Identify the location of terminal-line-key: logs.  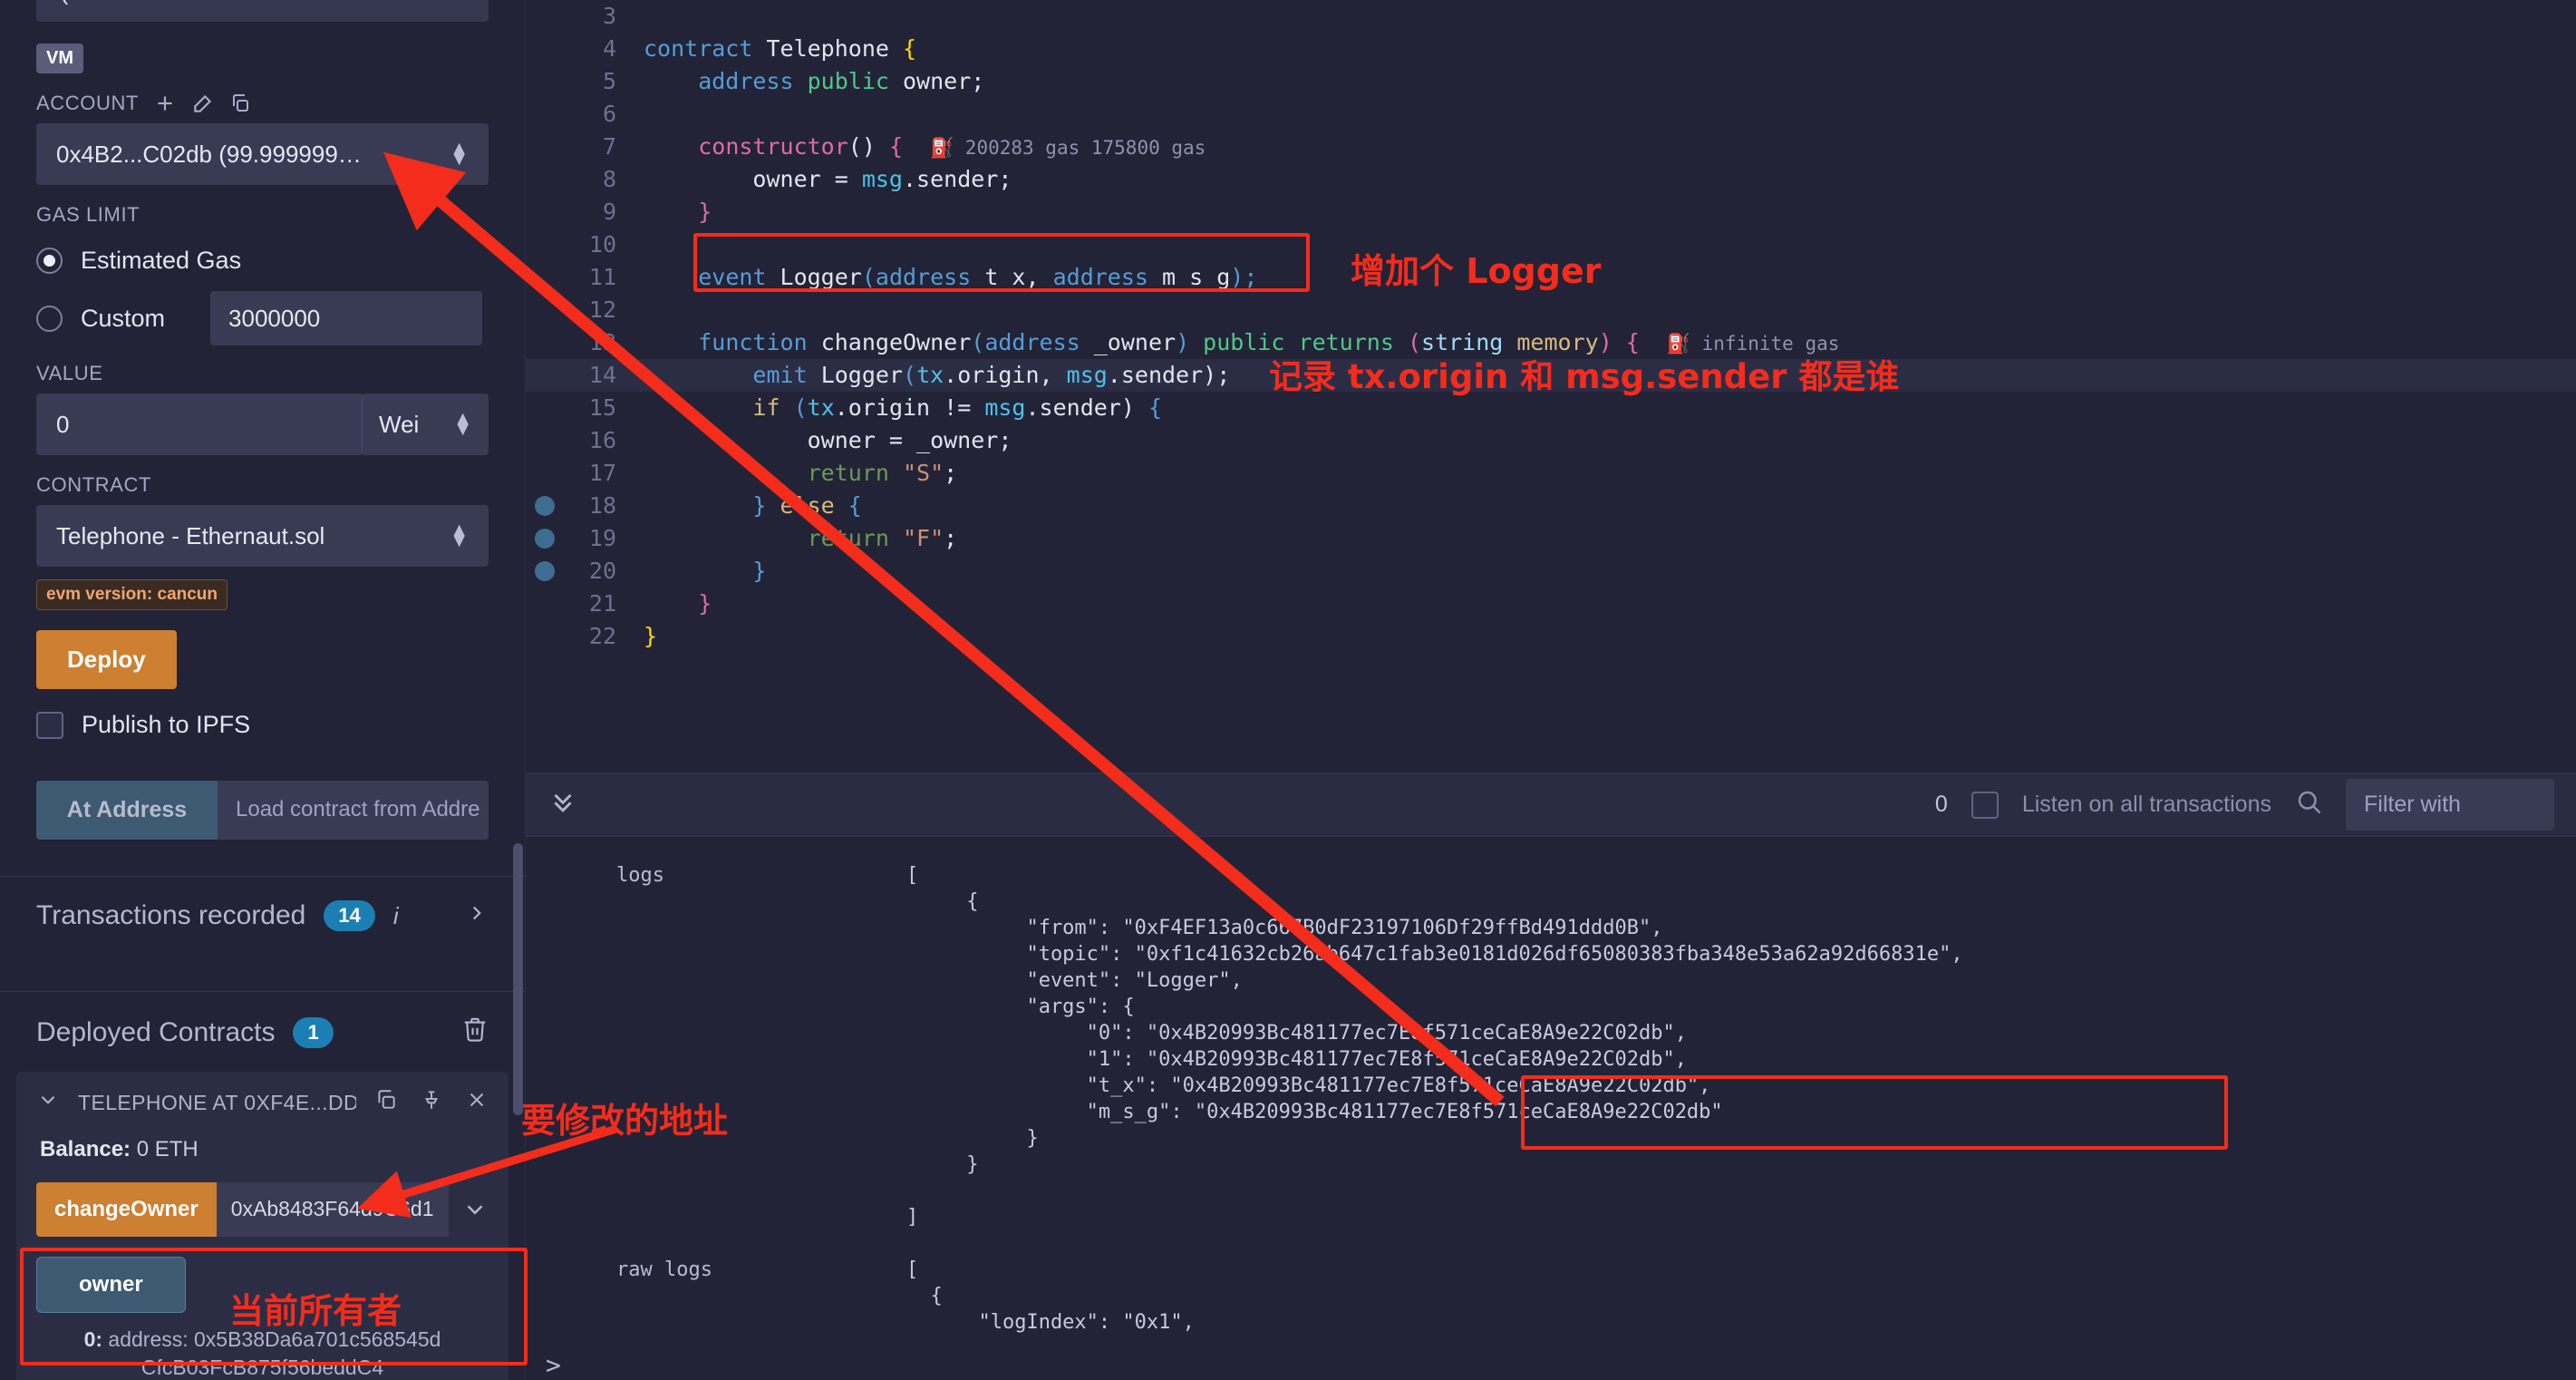
(640, 875).